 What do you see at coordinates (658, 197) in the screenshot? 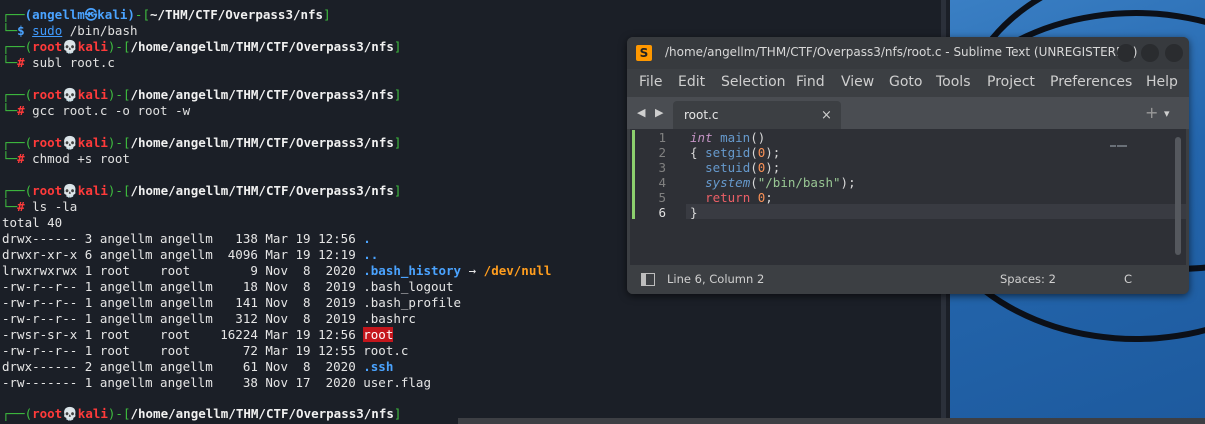
I see `line-gutter: 1 2 3 4 5 6` at bounding box center [658, 197].